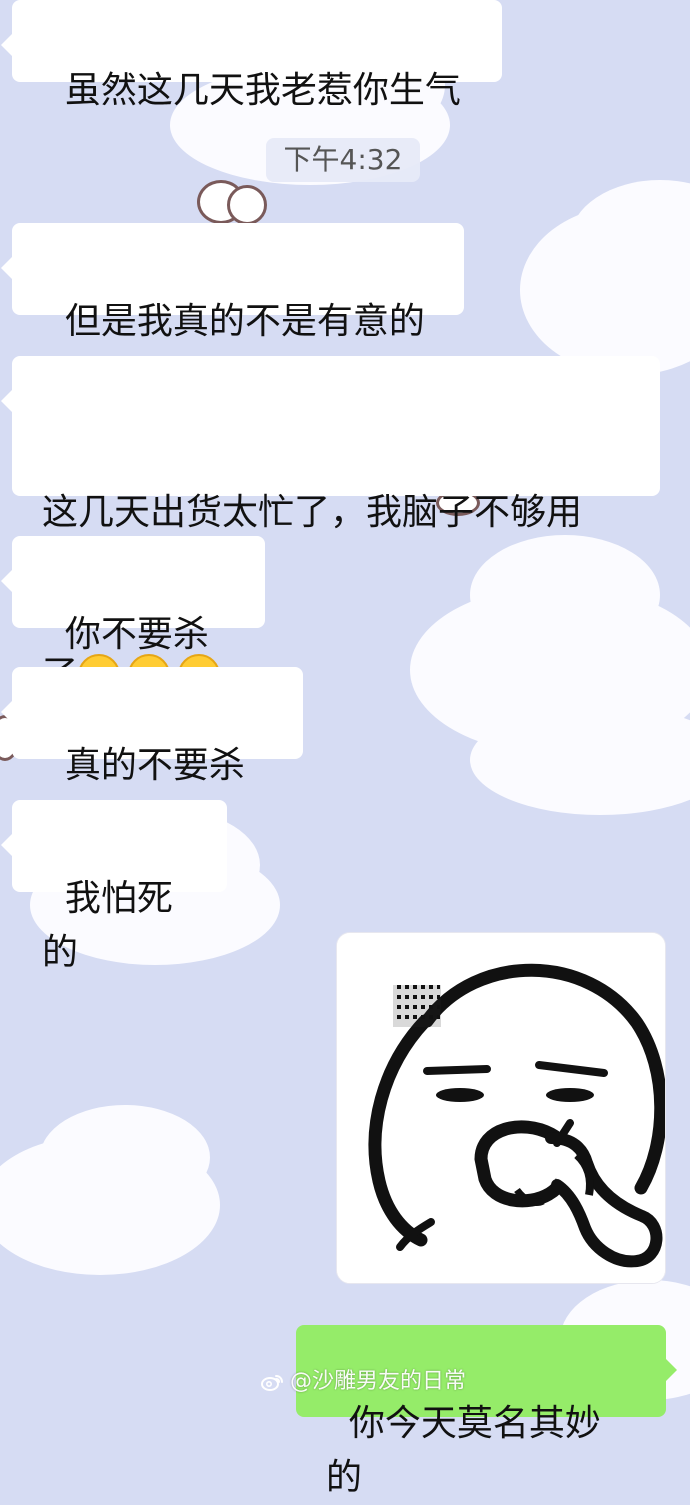 This screenshot has width=690, height=1505. I want to click on message-text-line-1: 这几天出货太忙了，我脑子不够用, so click(312, 512).